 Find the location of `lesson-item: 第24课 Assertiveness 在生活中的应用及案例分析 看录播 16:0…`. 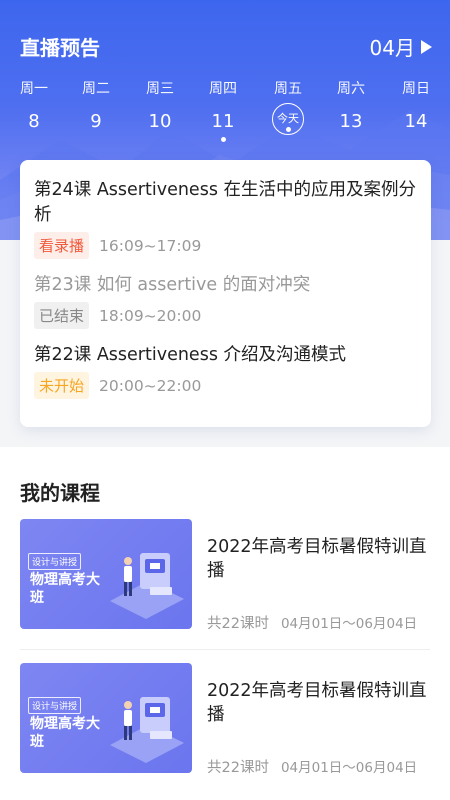

lesson-item: 第24课 Assertiveness 在生活中的应用及案例分析 看录播 16:0… is located at coordinates (225, 218).